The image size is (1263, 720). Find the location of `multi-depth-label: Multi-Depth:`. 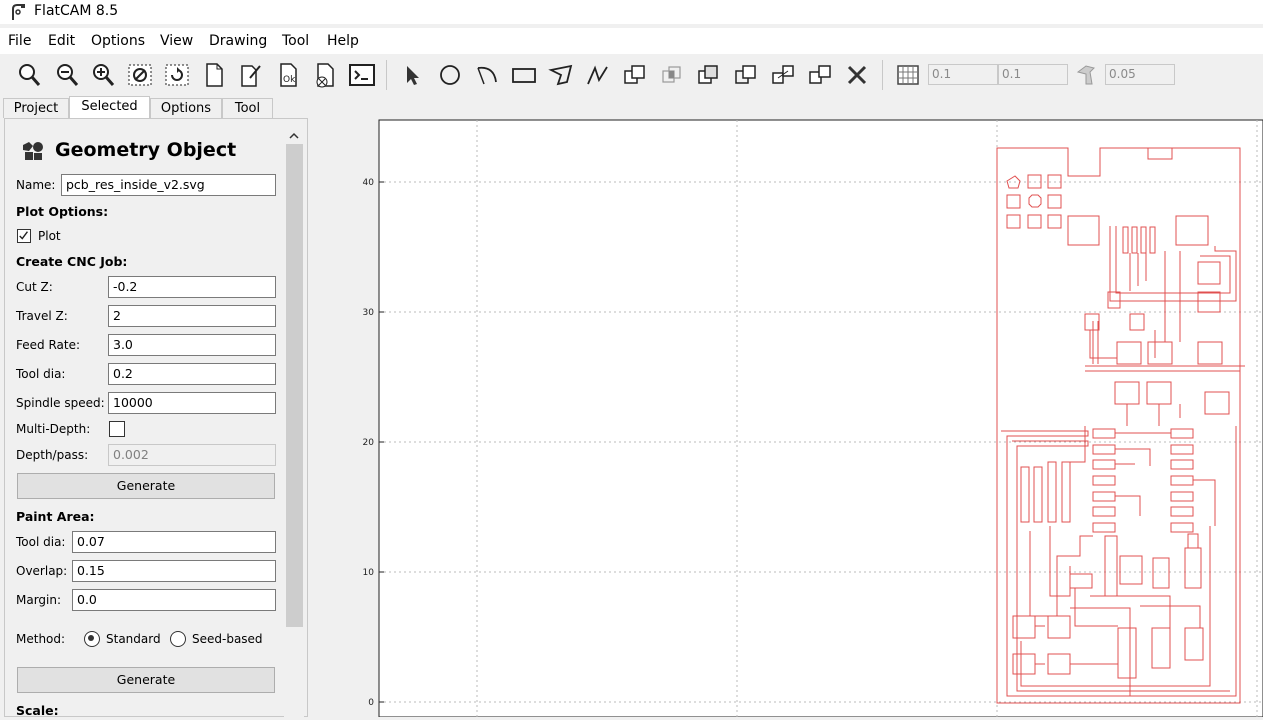

multi-depth-label: Multi-Depth: is located at coordinates (53, 429).